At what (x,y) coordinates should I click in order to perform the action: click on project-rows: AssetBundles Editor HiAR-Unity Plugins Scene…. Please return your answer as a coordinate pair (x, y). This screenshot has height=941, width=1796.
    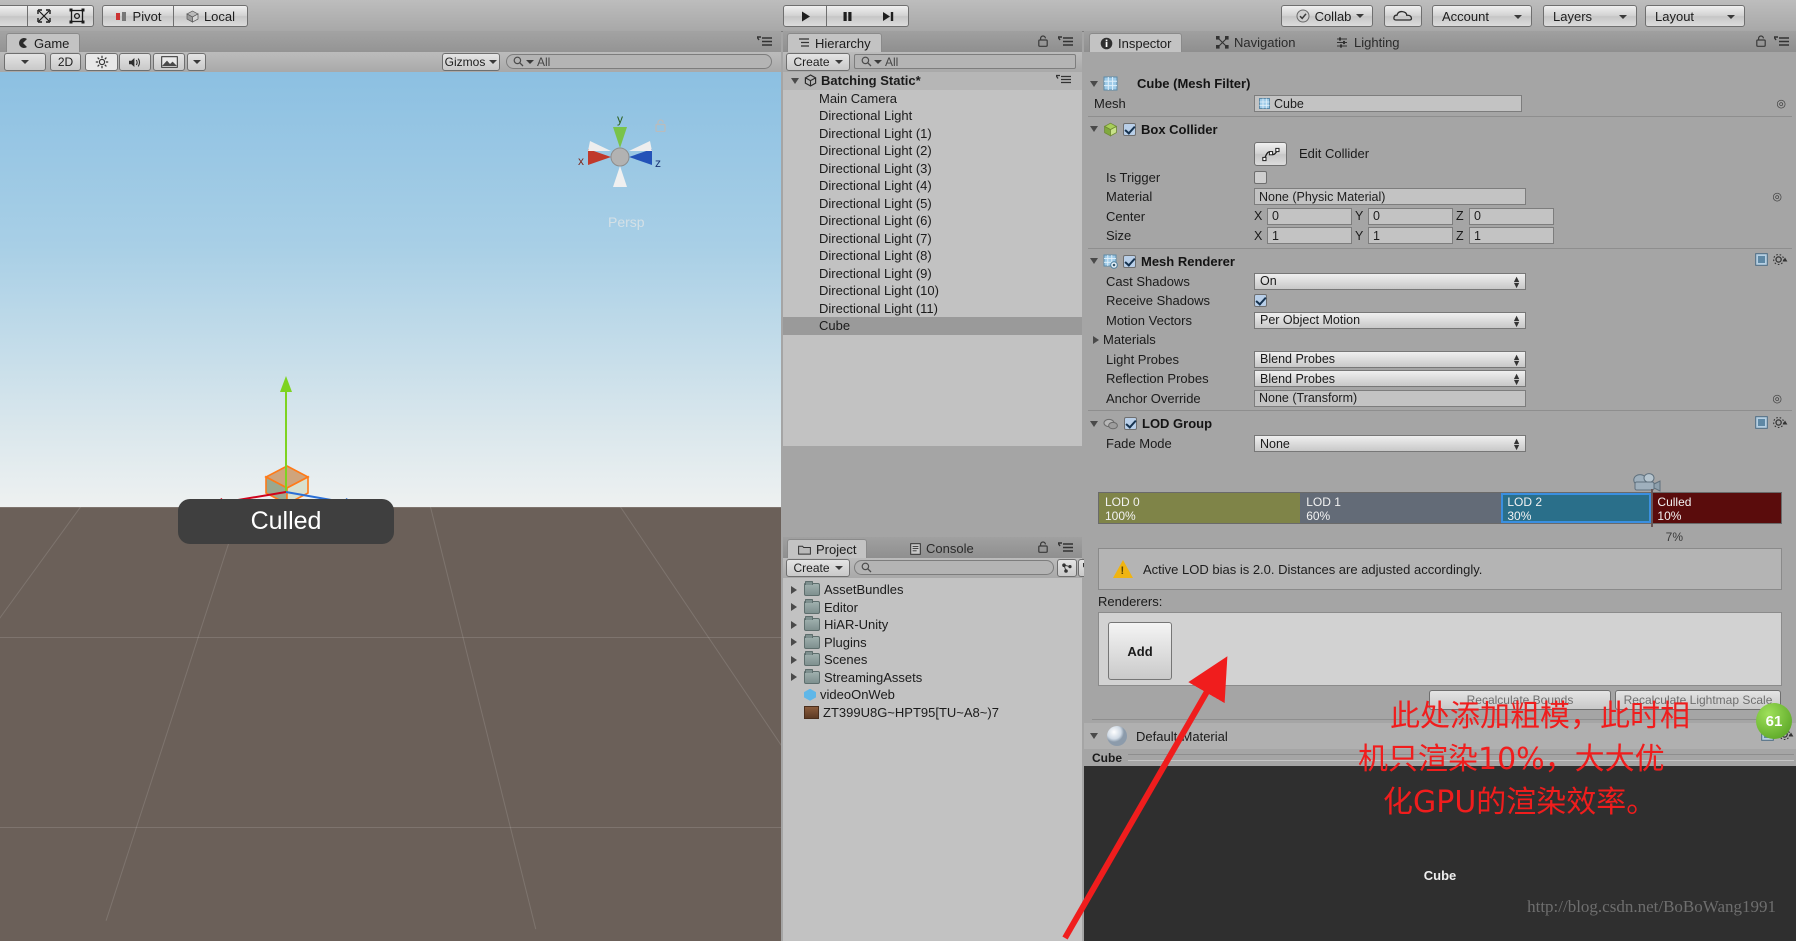
    Looking at the image, I should click on (932, 649).